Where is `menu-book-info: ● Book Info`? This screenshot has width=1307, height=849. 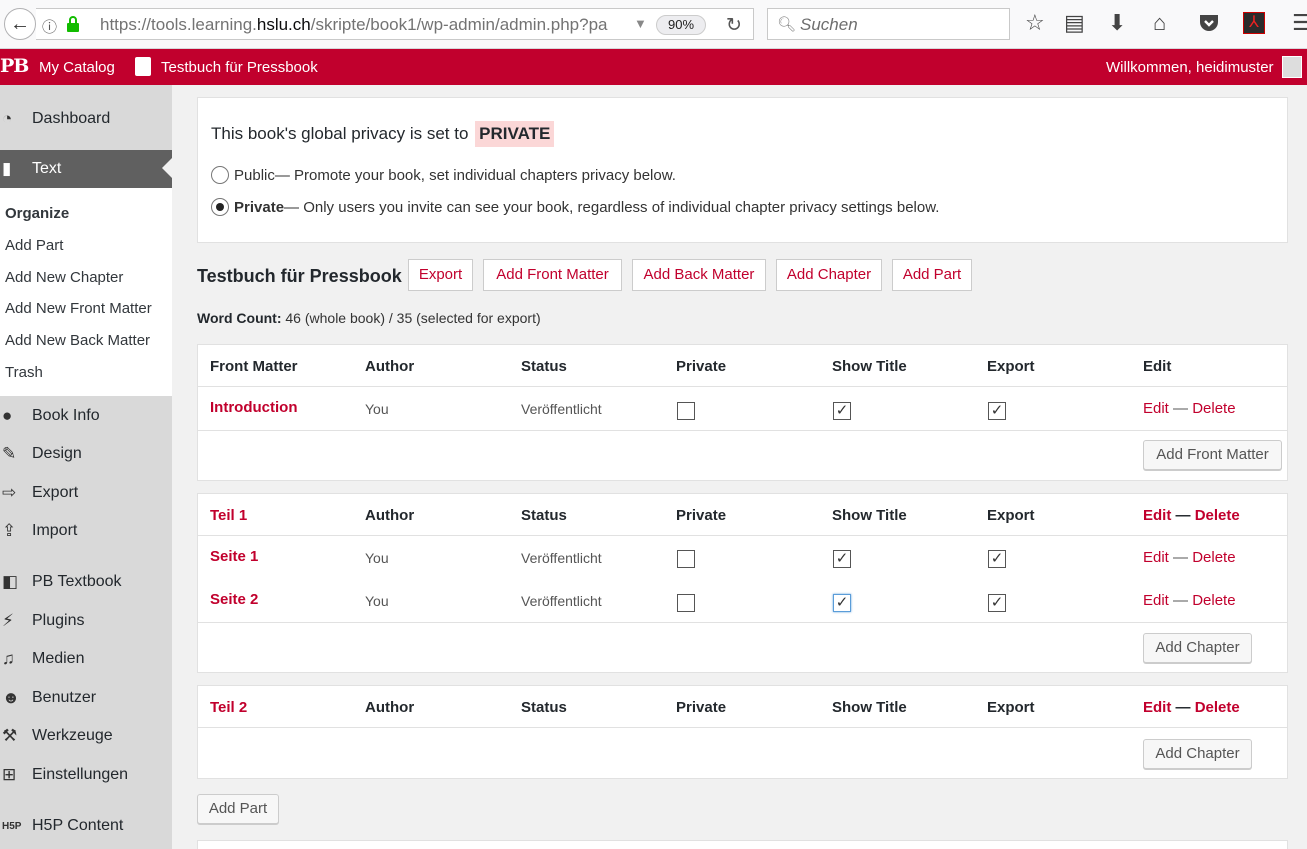
menu-book-info: ● Book Info is located at coordinates (86, 416).